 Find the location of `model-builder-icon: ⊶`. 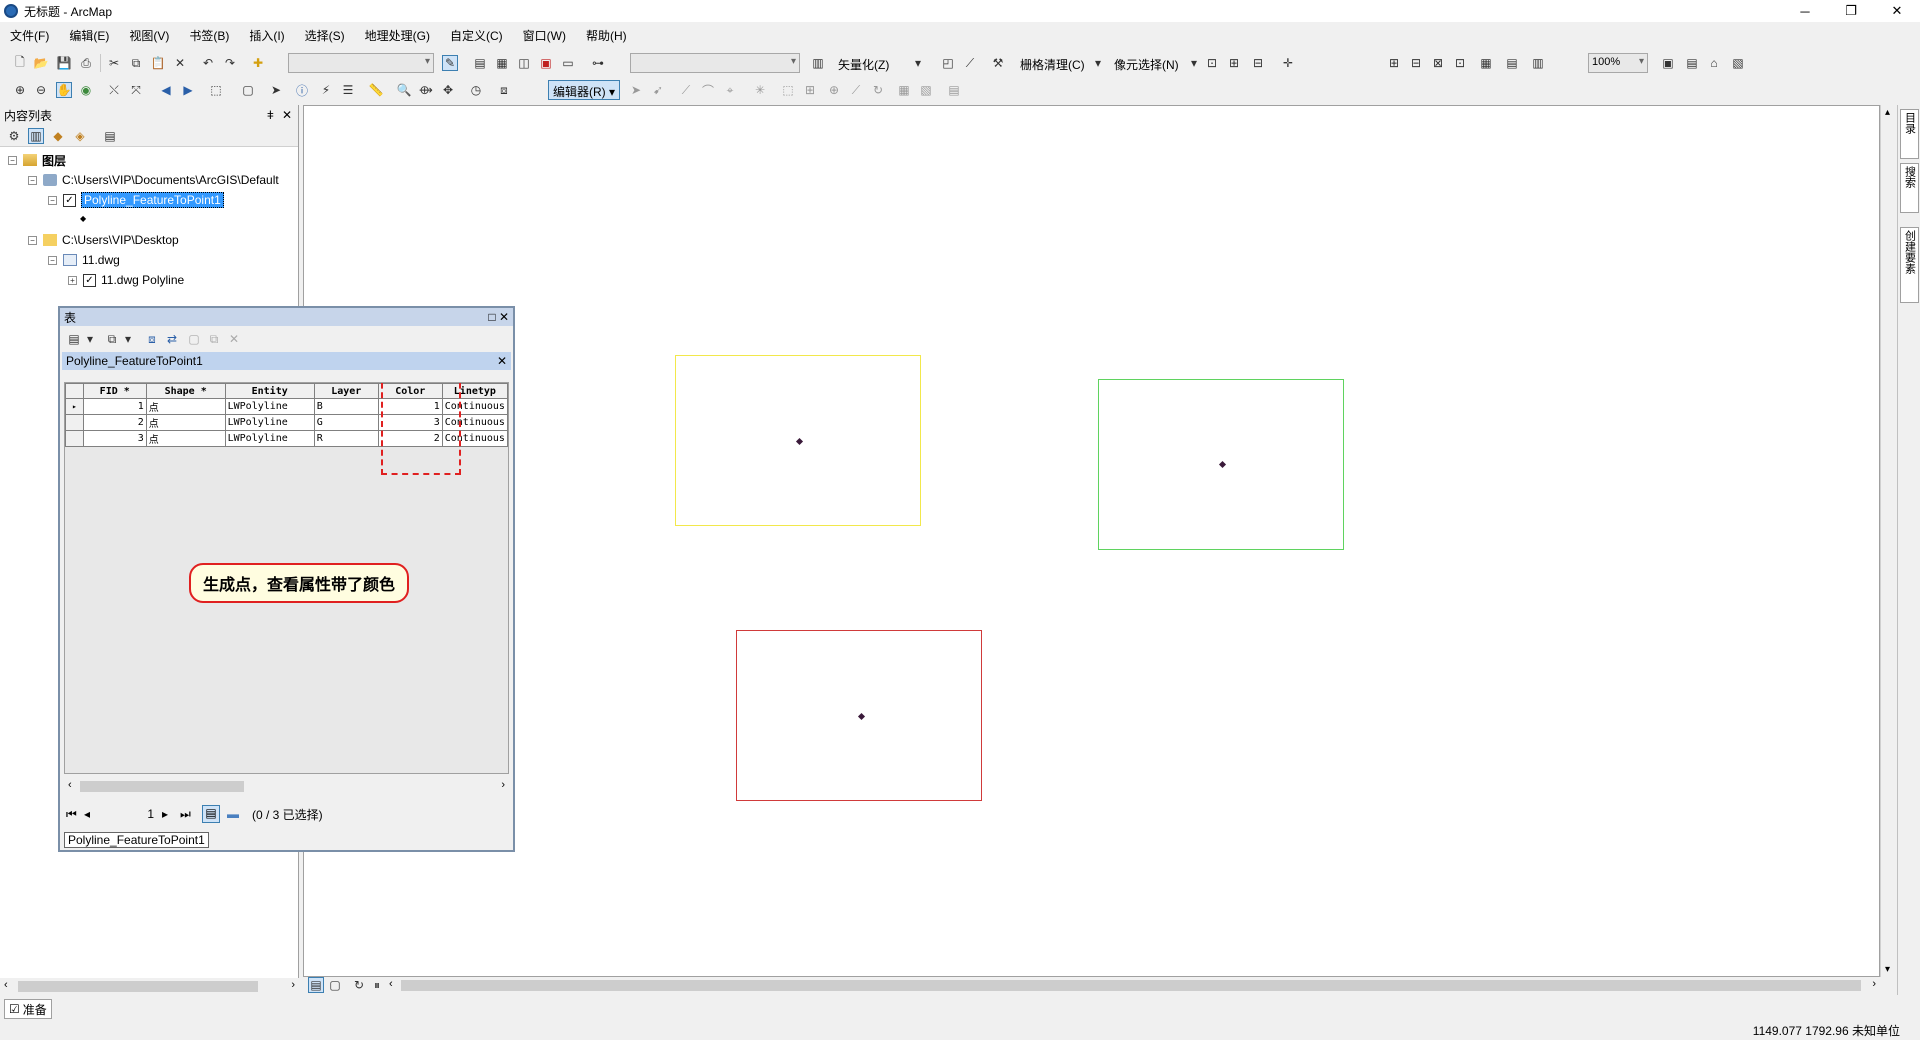

model-builder-icon: ⊶ is located at coordinates (598, 63).